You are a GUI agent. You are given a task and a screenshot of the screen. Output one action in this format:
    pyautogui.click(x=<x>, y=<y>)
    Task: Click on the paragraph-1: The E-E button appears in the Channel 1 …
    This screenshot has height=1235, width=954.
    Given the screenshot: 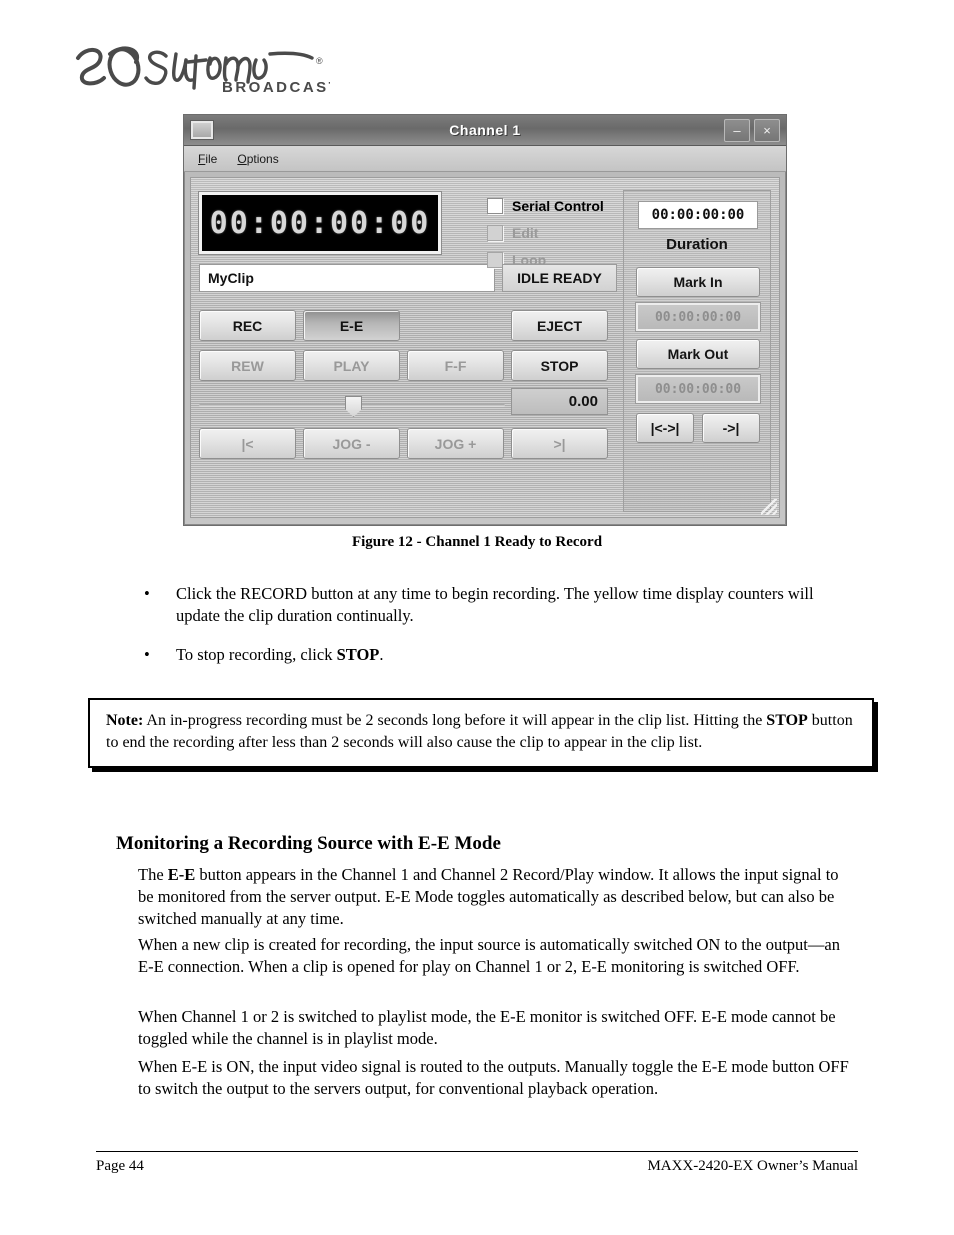 What is the action you would take?
    pyautogui.click(x=494, y=897)
    